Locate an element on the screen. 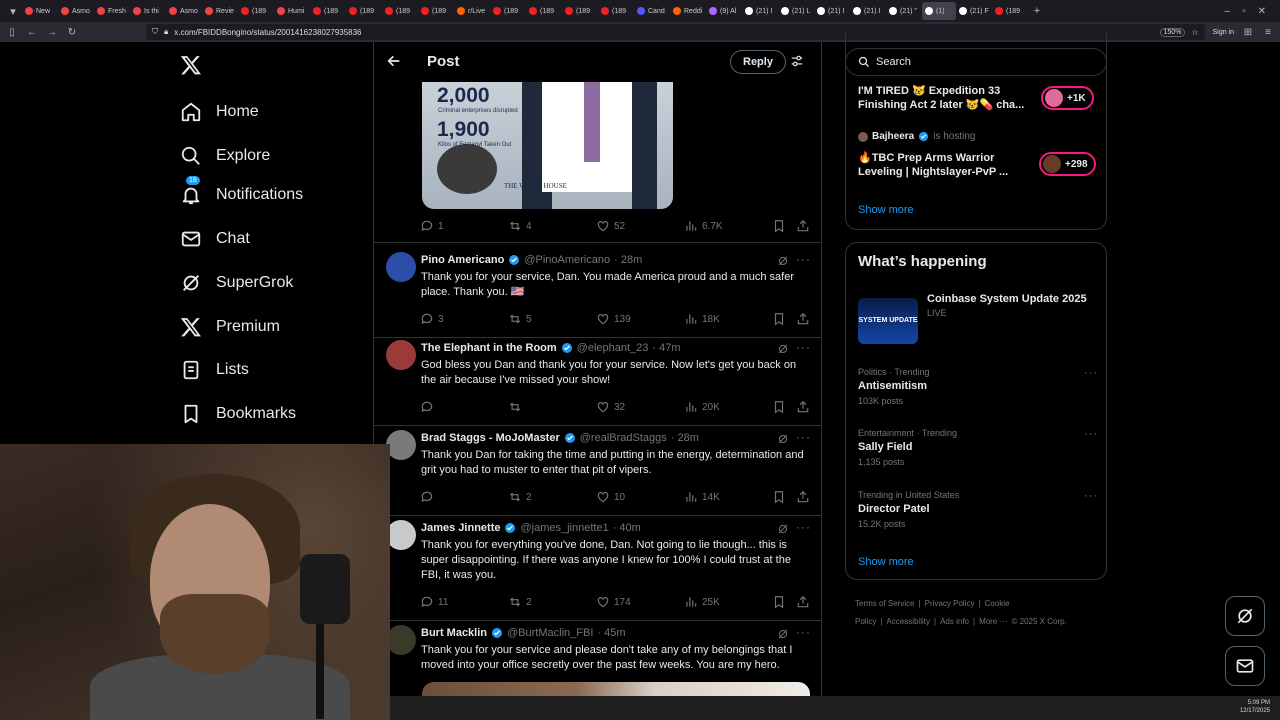 Image resolution: width=1280 pixels, height=720 pixels. live-count-pill: +298 is located at coordinates (1067, 164).